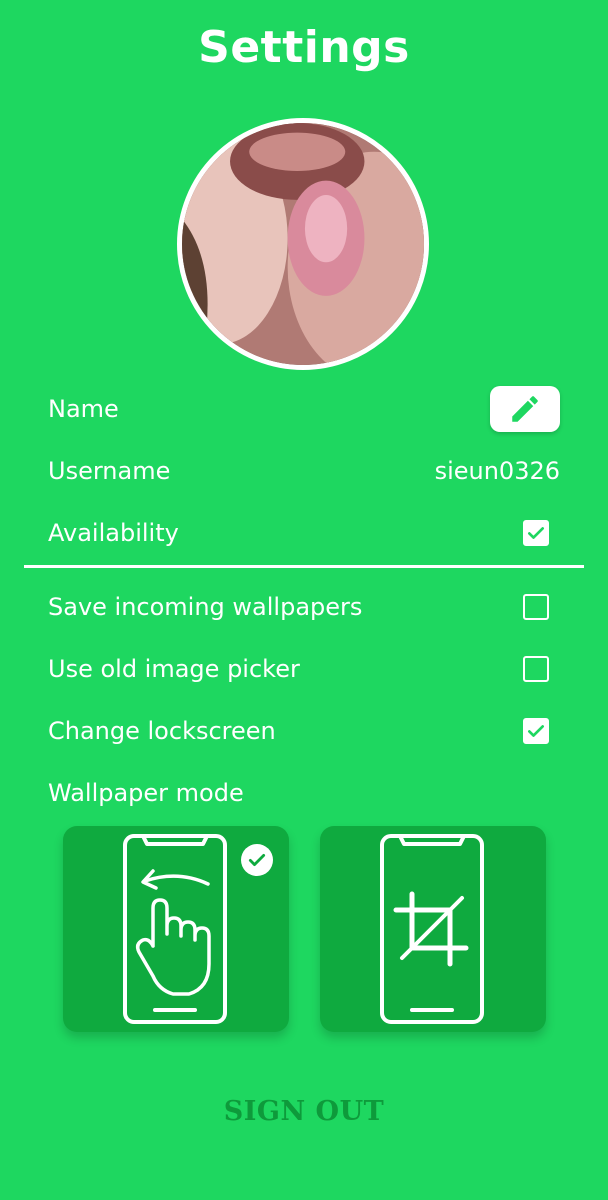  I want to click on lockscreen-row: Change lockscreen, so click(304, 731).